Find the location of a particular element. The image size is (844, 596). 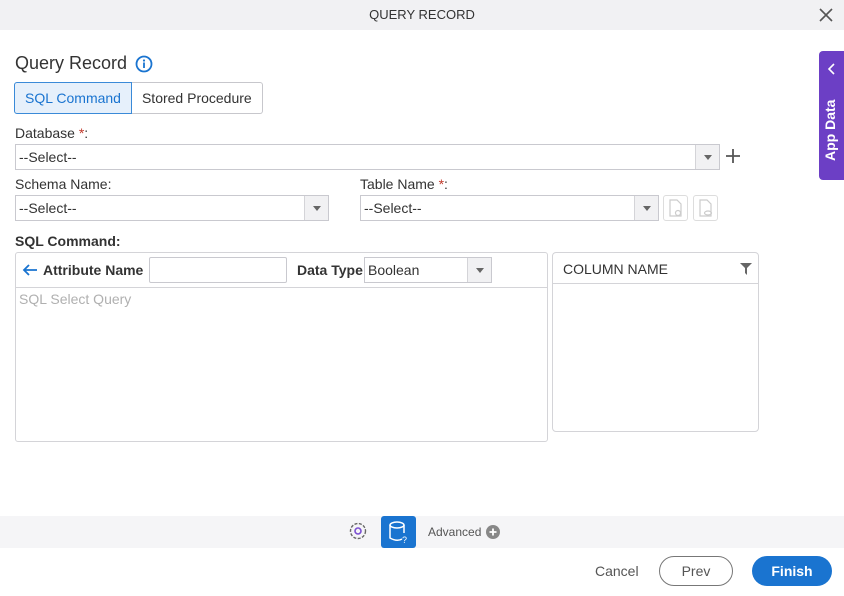

database-question-icon: ? is located at coordinates (398, 533).